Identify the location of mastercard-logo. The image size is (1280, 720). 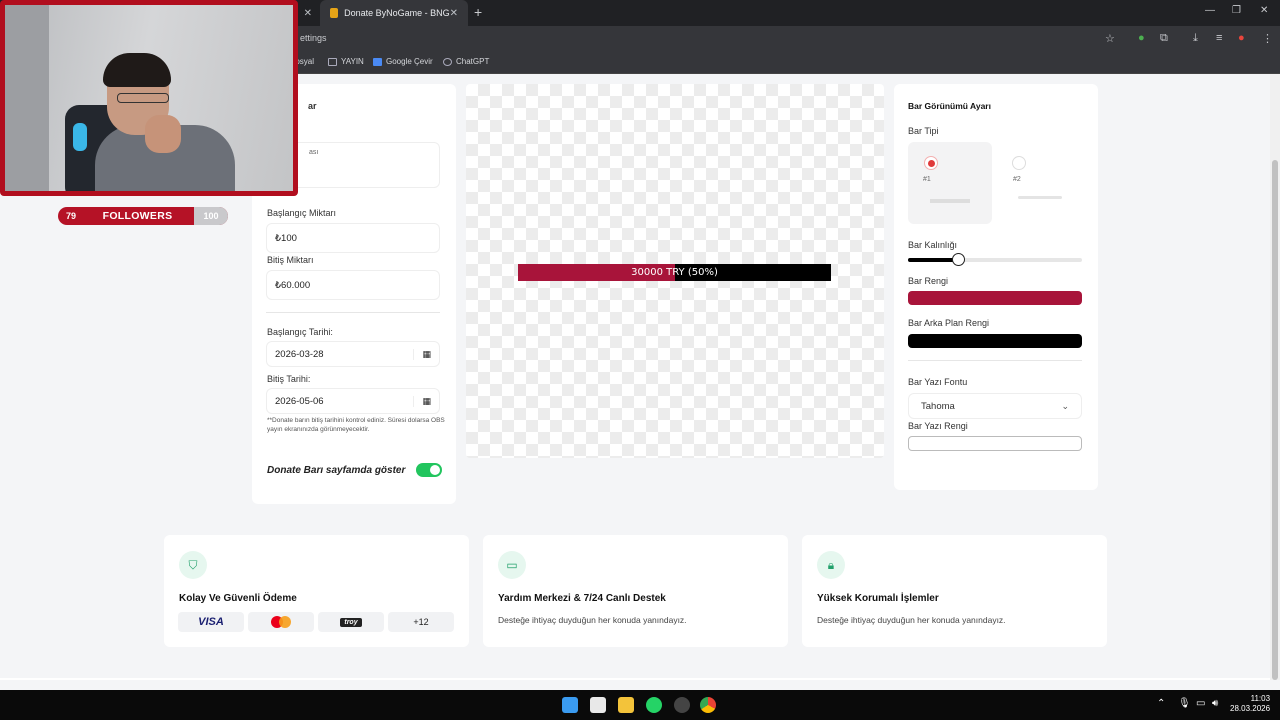
(281, 622).